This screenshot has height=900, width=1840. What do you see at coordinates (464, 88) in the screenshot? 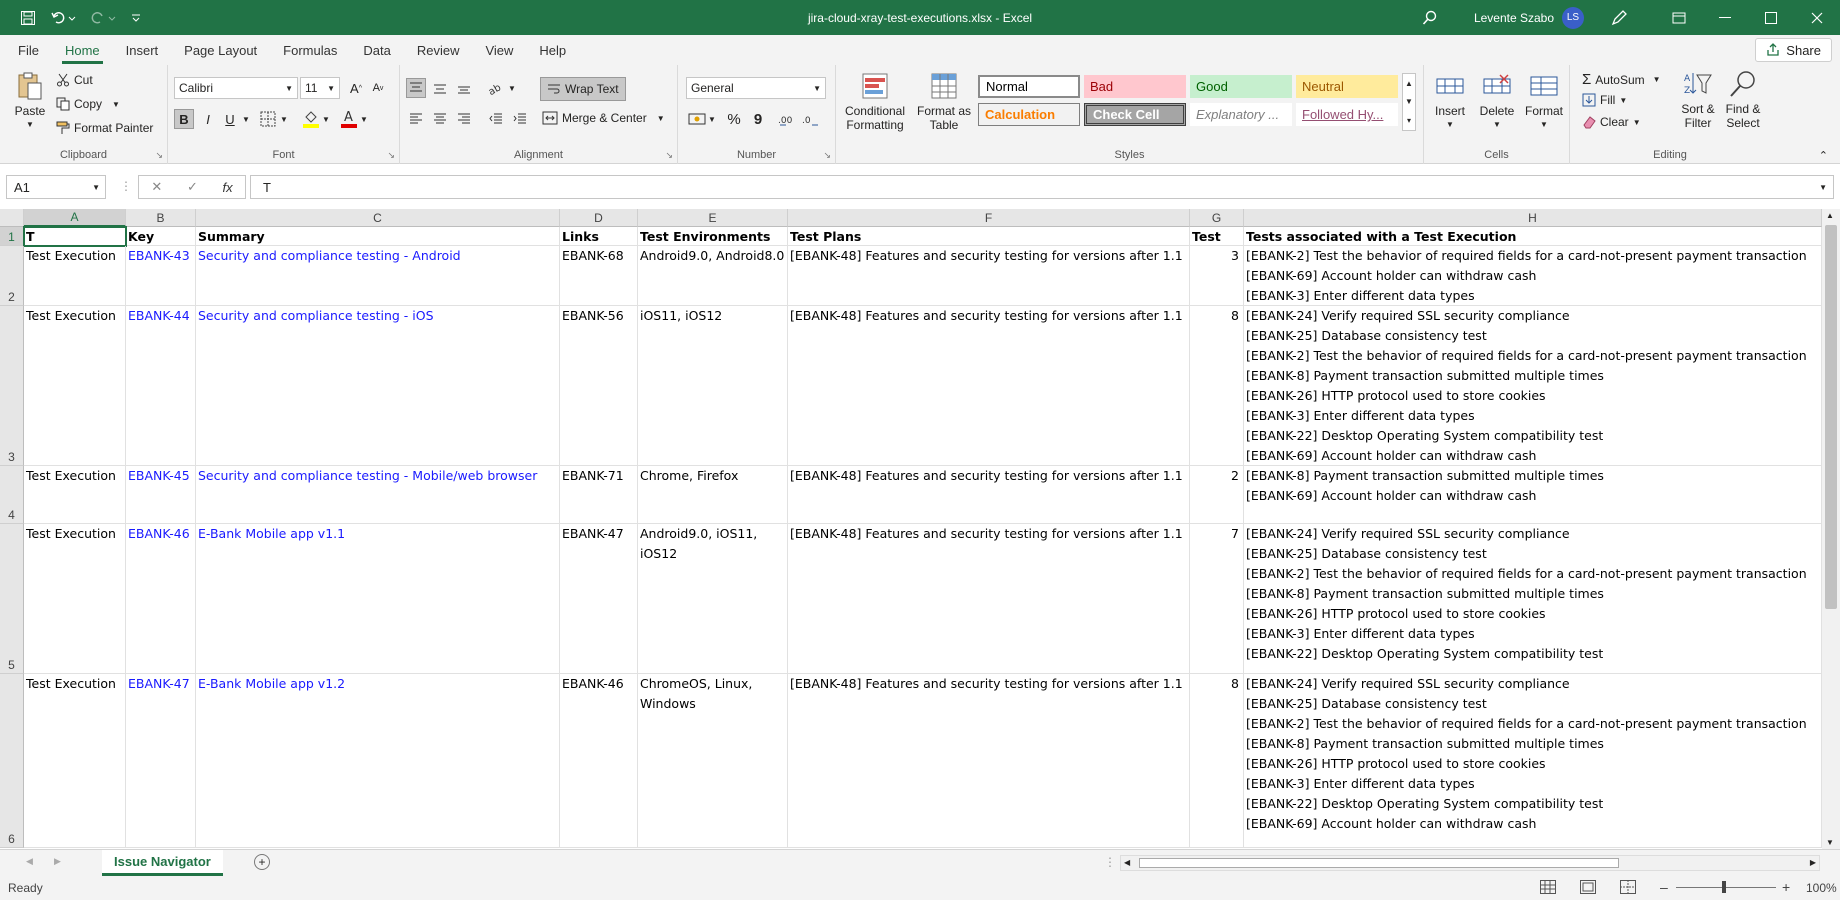
I see `align-bottom-icon` at bounding box center [464, 88].